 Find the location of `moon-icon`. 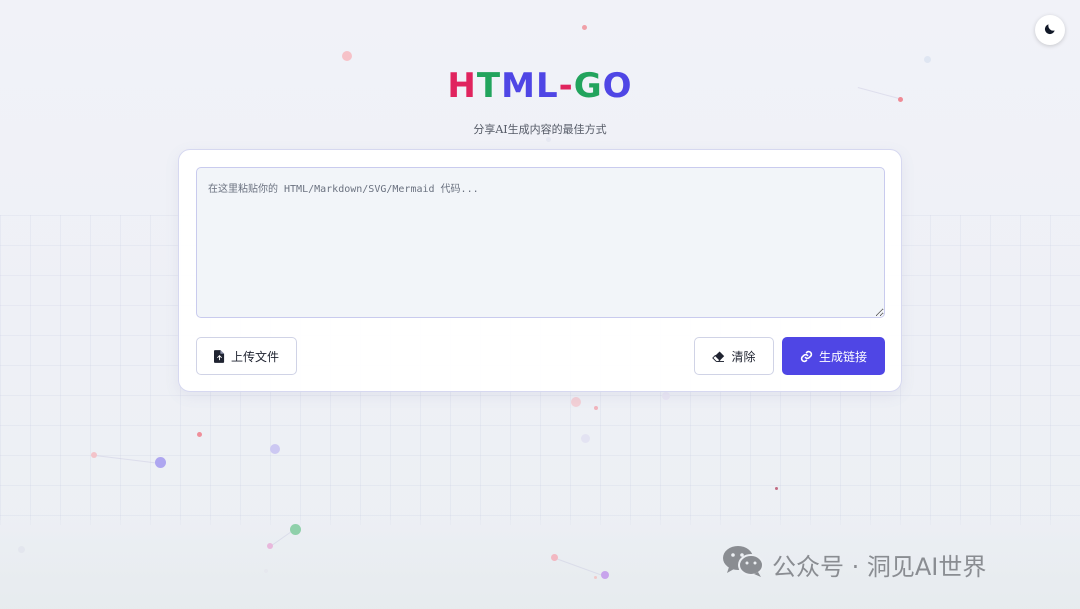

moon-icon is located at coordinates (1050, 30).